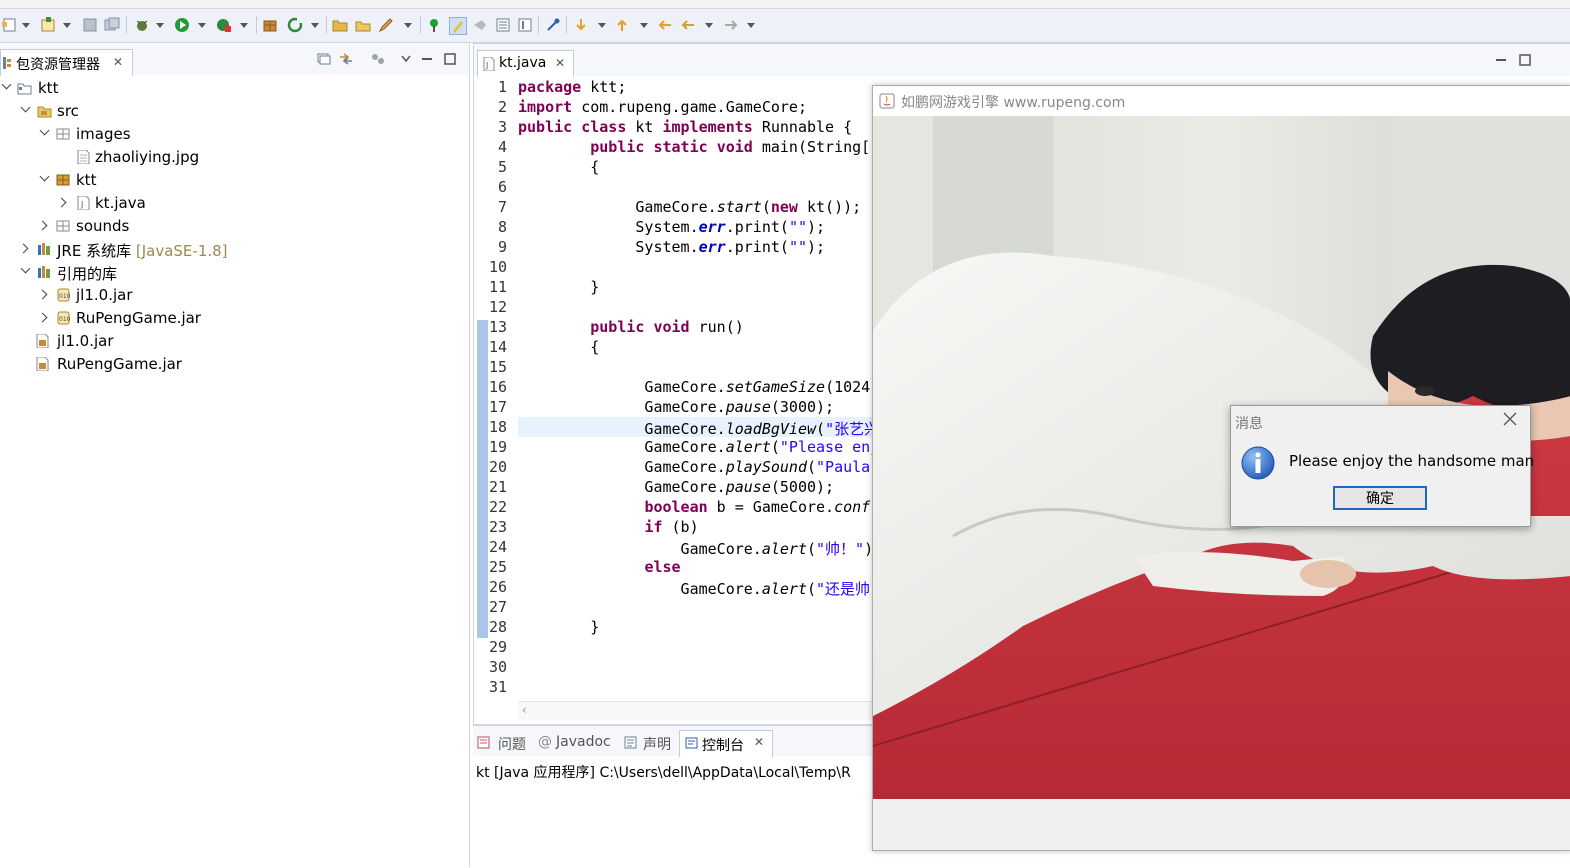  I want to click on line-number: 3, so click(502, 127).